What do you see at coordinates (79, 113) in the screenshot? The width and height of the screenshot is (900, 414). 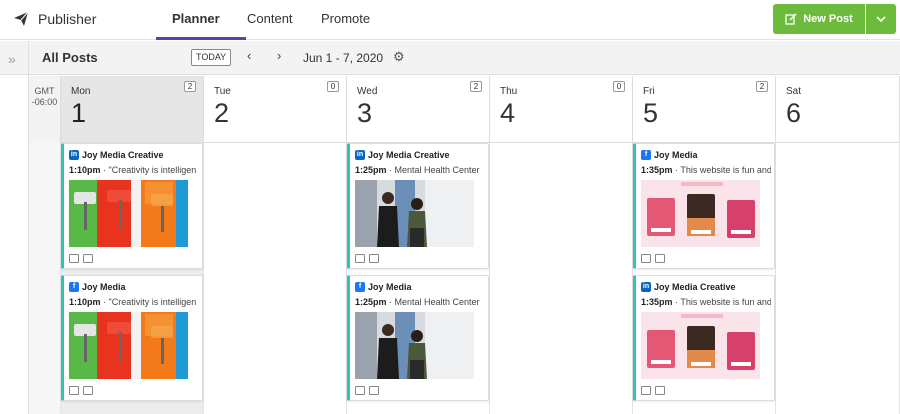 I see `day-number: 1` at bounding box center [79, 113].